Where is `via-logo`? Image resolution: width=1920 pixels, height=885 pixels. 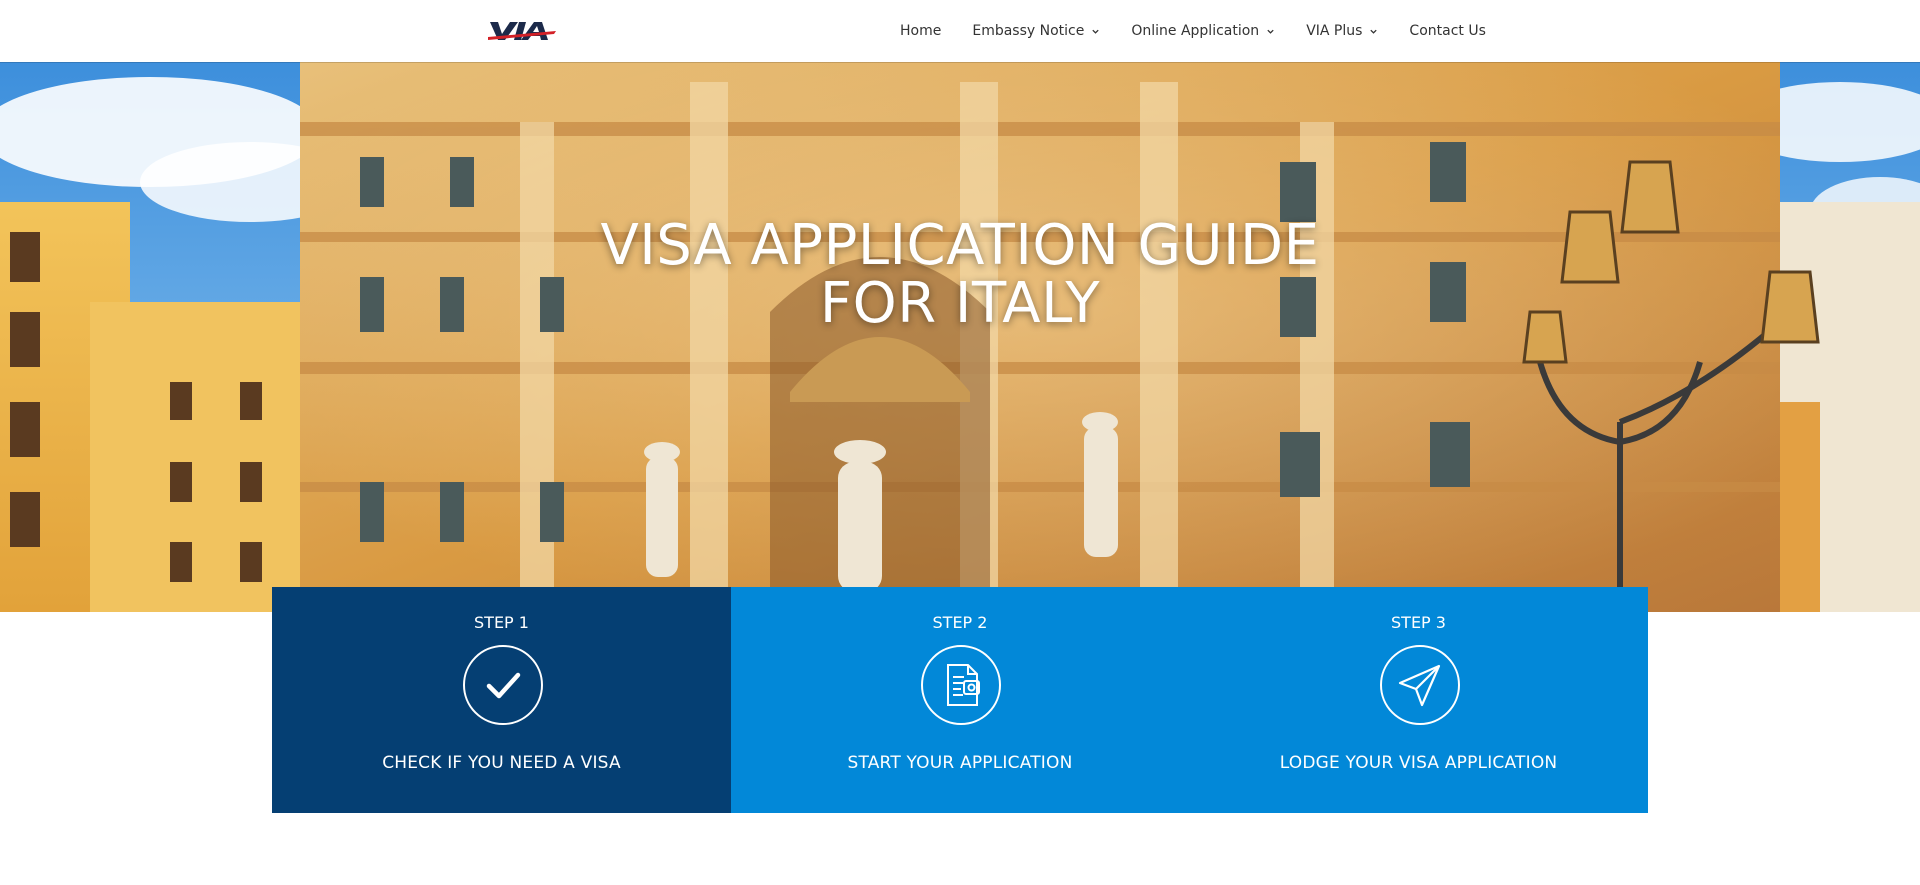 via-logo is located at coordinates (522, 31).